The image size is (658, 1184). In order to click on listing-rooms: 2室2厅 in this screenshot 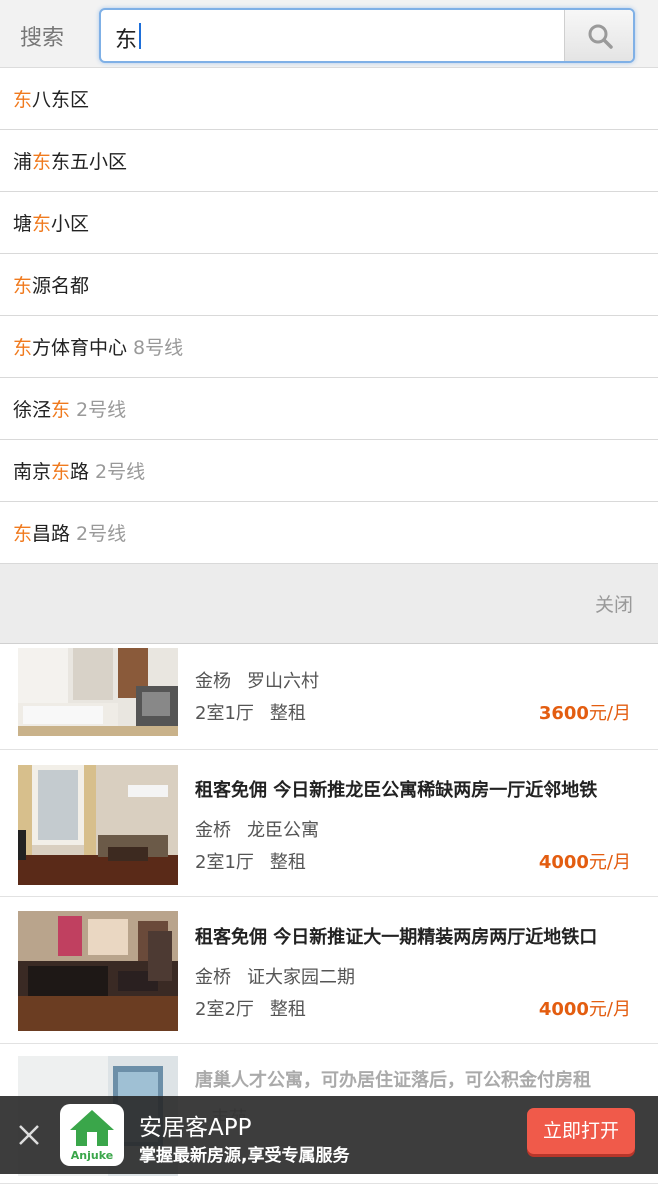, I will do `click(224, 1009)`.